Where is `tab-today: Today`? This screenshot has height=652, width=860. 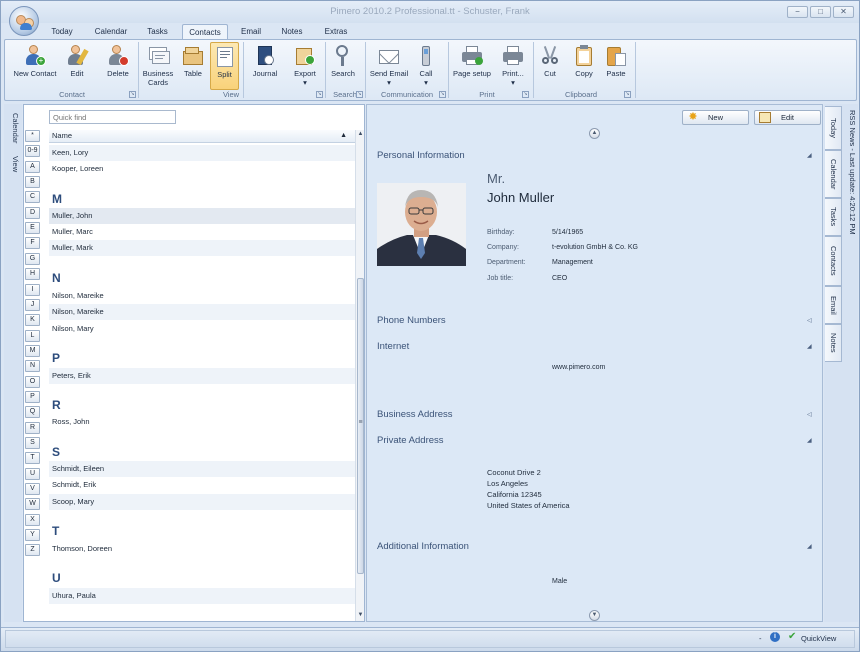 tab-today: Today is located at coordinates (62, 32).